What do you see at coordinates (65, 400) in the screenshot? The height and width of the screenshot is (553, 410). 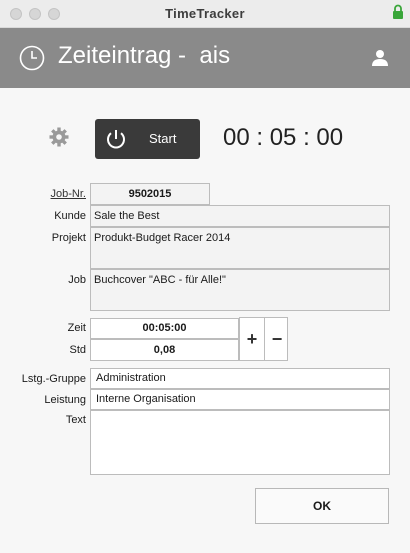 I see `leistung-label: Leistung` at bounding box center [65, 400].